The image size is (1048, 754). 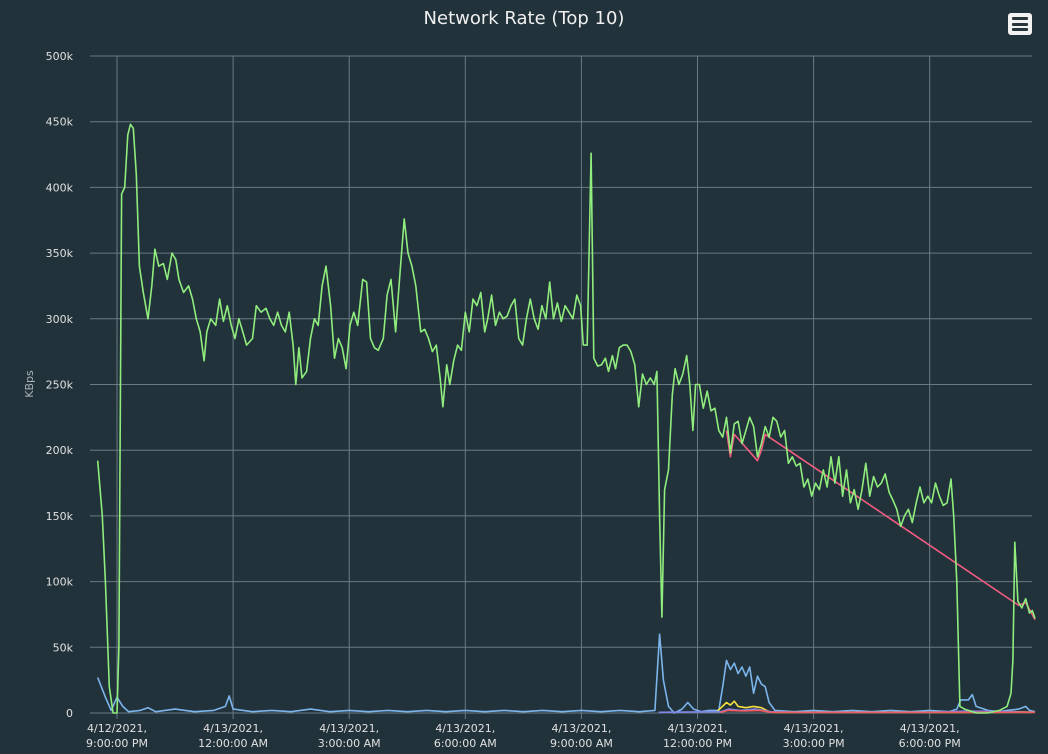 What do you see at coordinates (60, 450) in the screenshot?
I see `y-tick-label: 200k` at bounding box center [60, 450].